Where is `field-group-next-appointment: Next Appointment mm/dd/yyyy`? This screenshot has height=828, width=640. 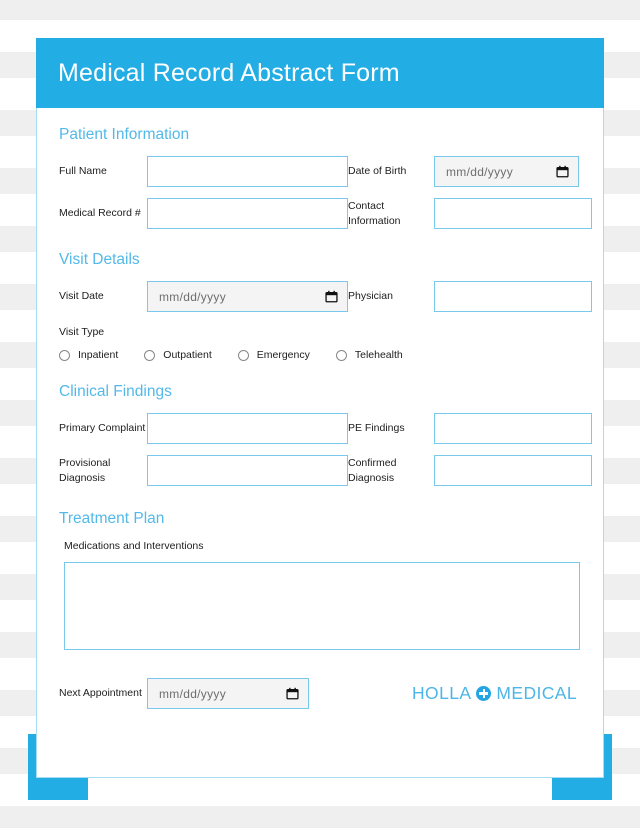 field-group-next-appointment: Next Appointment mm/dd/yyyy is located at coordinates (203, 693).